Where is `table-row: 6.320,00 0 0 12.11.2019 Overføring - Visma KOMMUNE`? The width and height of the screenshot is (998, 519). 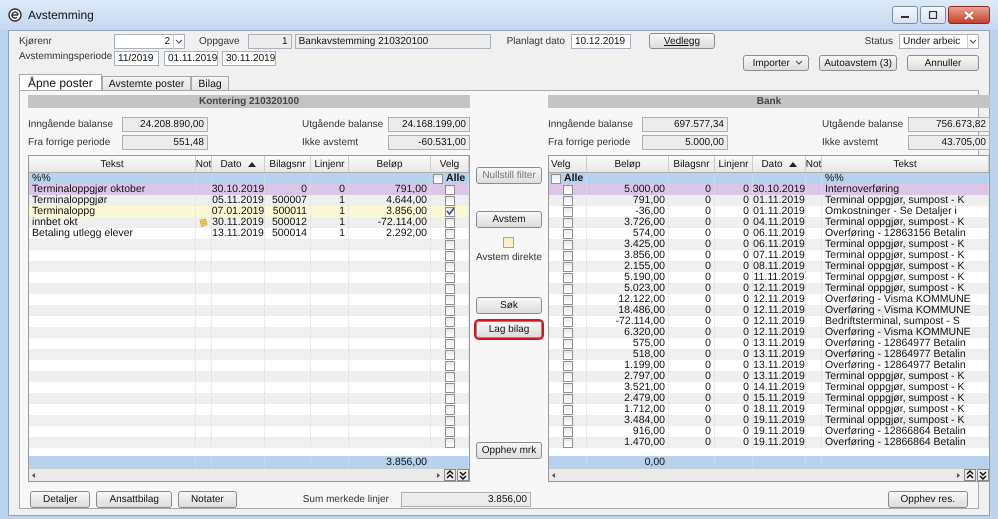
table-row: 6.320,00 0 0 12.11.2019 Overføring - Visma KOMMUNE is located at coordinates (769, 332).